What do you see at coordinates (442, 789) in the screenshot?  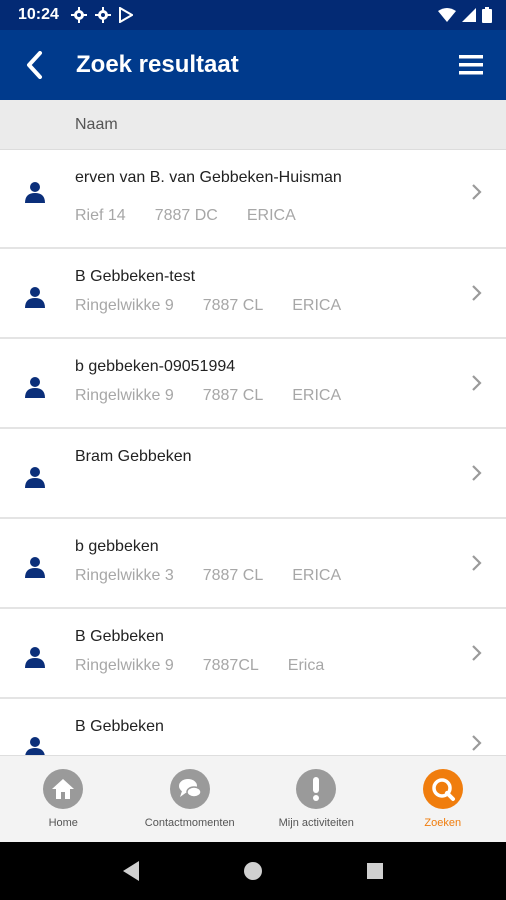 I see `search-icon` at bounding box center [442, 789].